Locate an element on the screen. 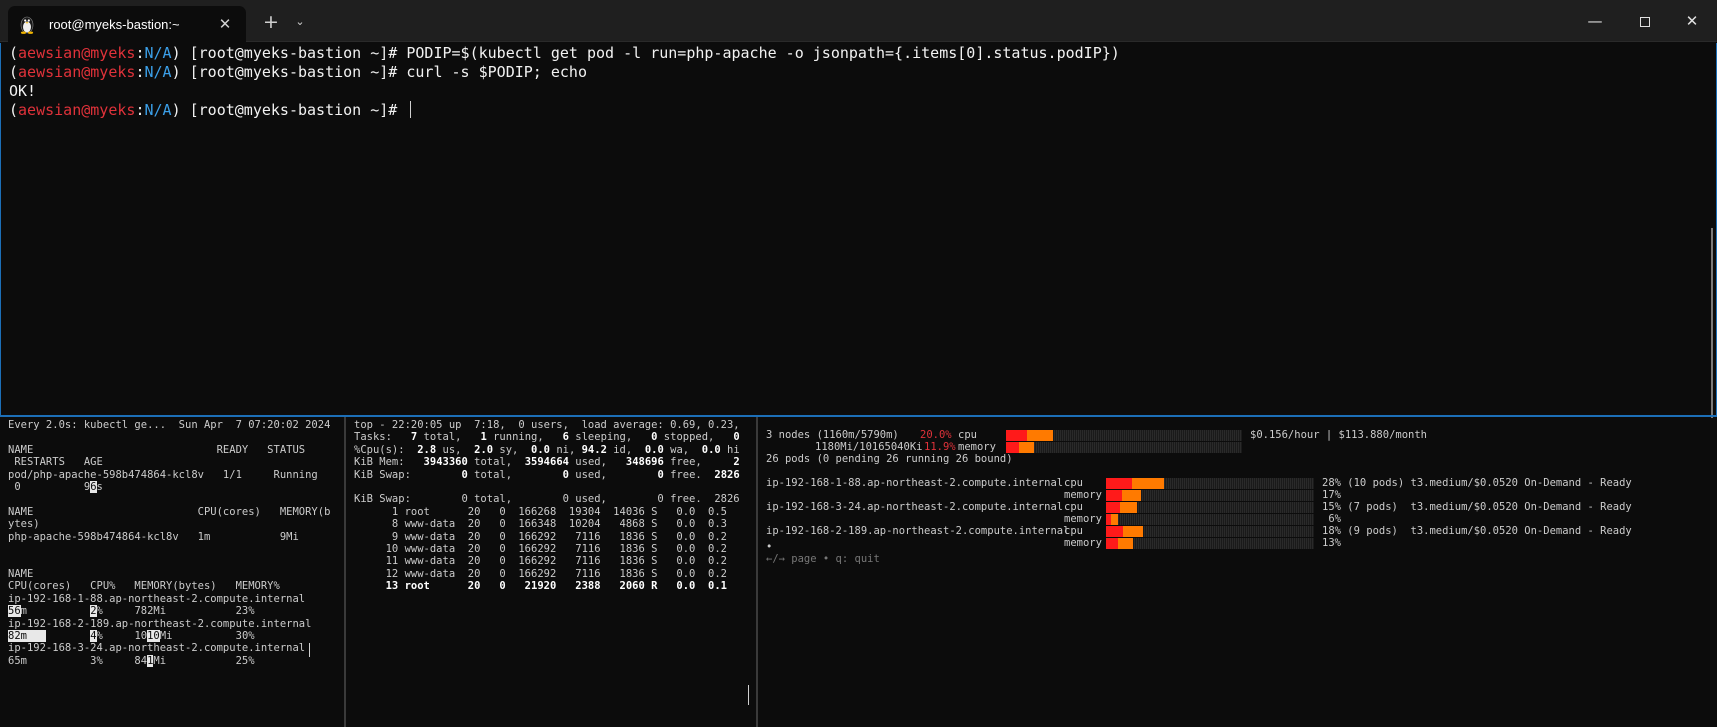 The height and width of the screenshot is (727, 1717). top-value: 13 root 20 0 21920 2388 2060 R 0.0 0.1 is located at coordinates (556, 586).